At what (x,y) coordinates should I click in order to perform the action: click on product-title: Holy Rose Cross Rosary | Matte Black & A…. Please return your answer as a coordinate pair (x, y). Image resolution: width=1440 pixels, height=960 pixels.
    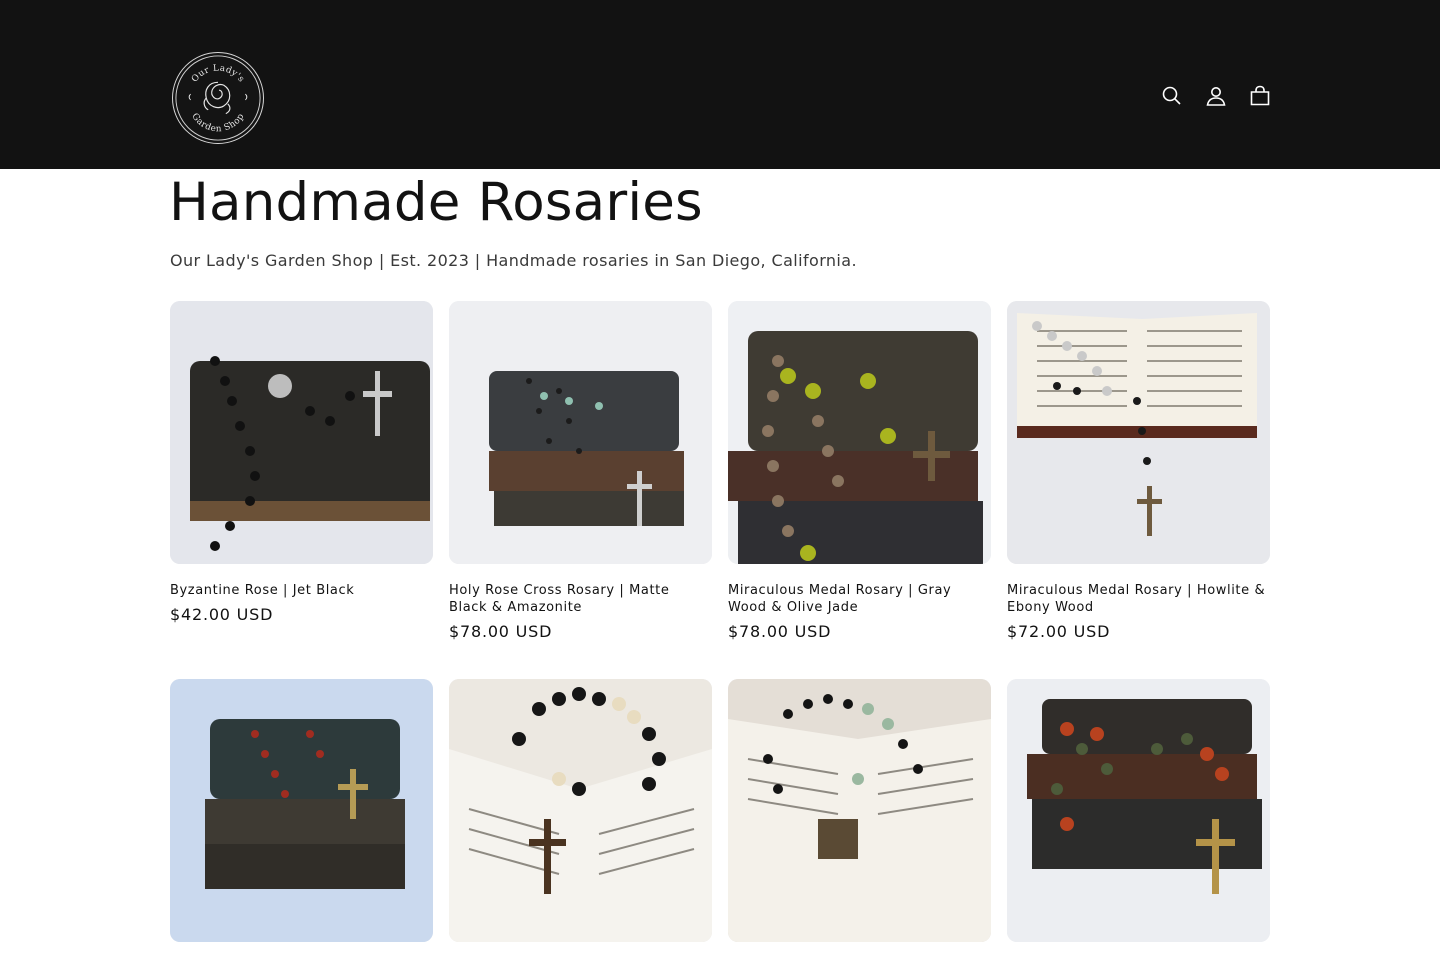
    Looking at the image, I should click on (580, 599).